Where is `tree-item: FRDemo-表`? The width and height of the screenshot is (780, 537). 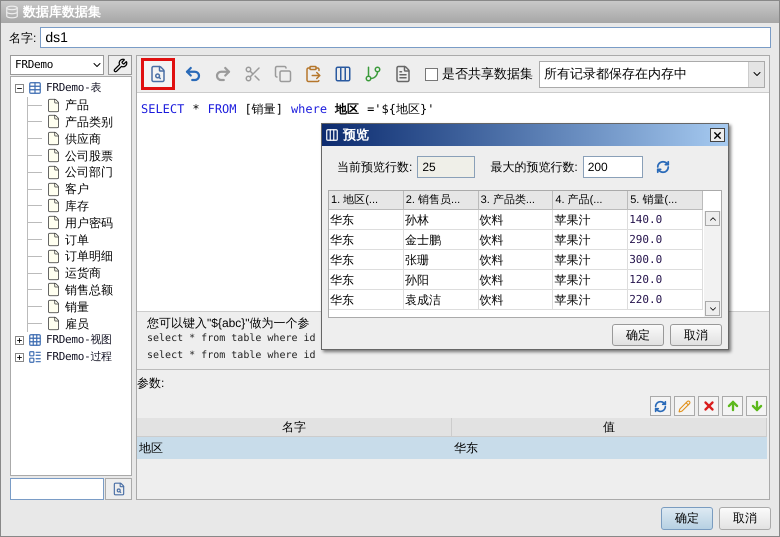
tree-item: FRDemo-表 is located at coordinates (74, 88).